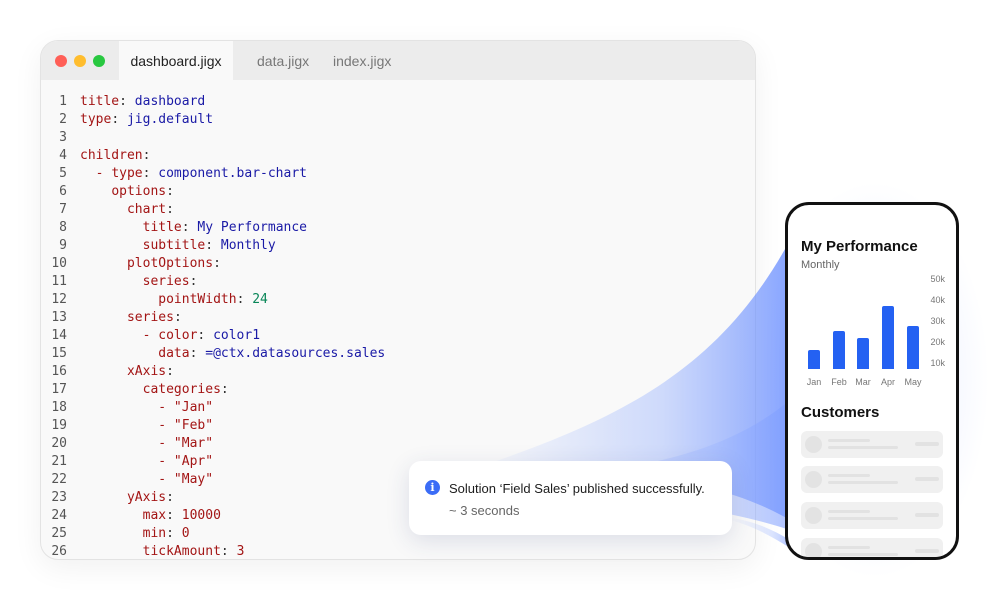  Describe the element at coordinates (840, 412) in the screenshot. I see `customers-heading: Customers` at that location.